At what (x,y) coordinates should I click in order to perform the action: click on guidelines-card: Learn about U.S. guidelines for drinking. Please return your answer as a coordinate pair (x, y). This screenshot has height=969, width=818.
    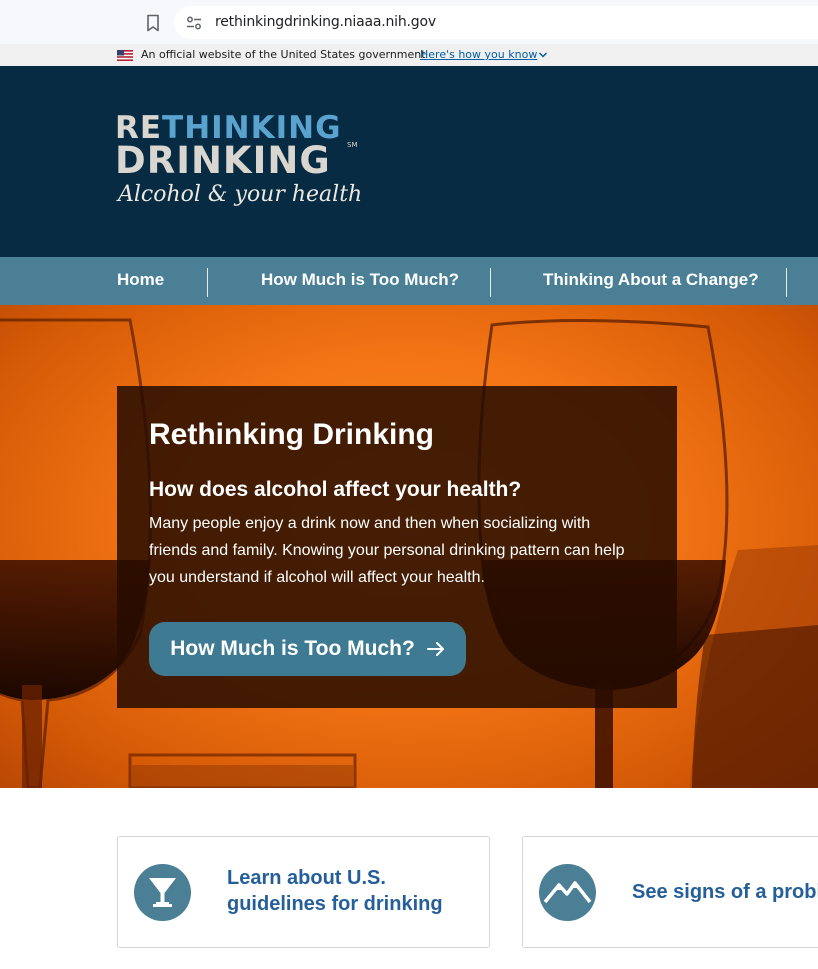
    Looking at the image, I should click on (303, 892).